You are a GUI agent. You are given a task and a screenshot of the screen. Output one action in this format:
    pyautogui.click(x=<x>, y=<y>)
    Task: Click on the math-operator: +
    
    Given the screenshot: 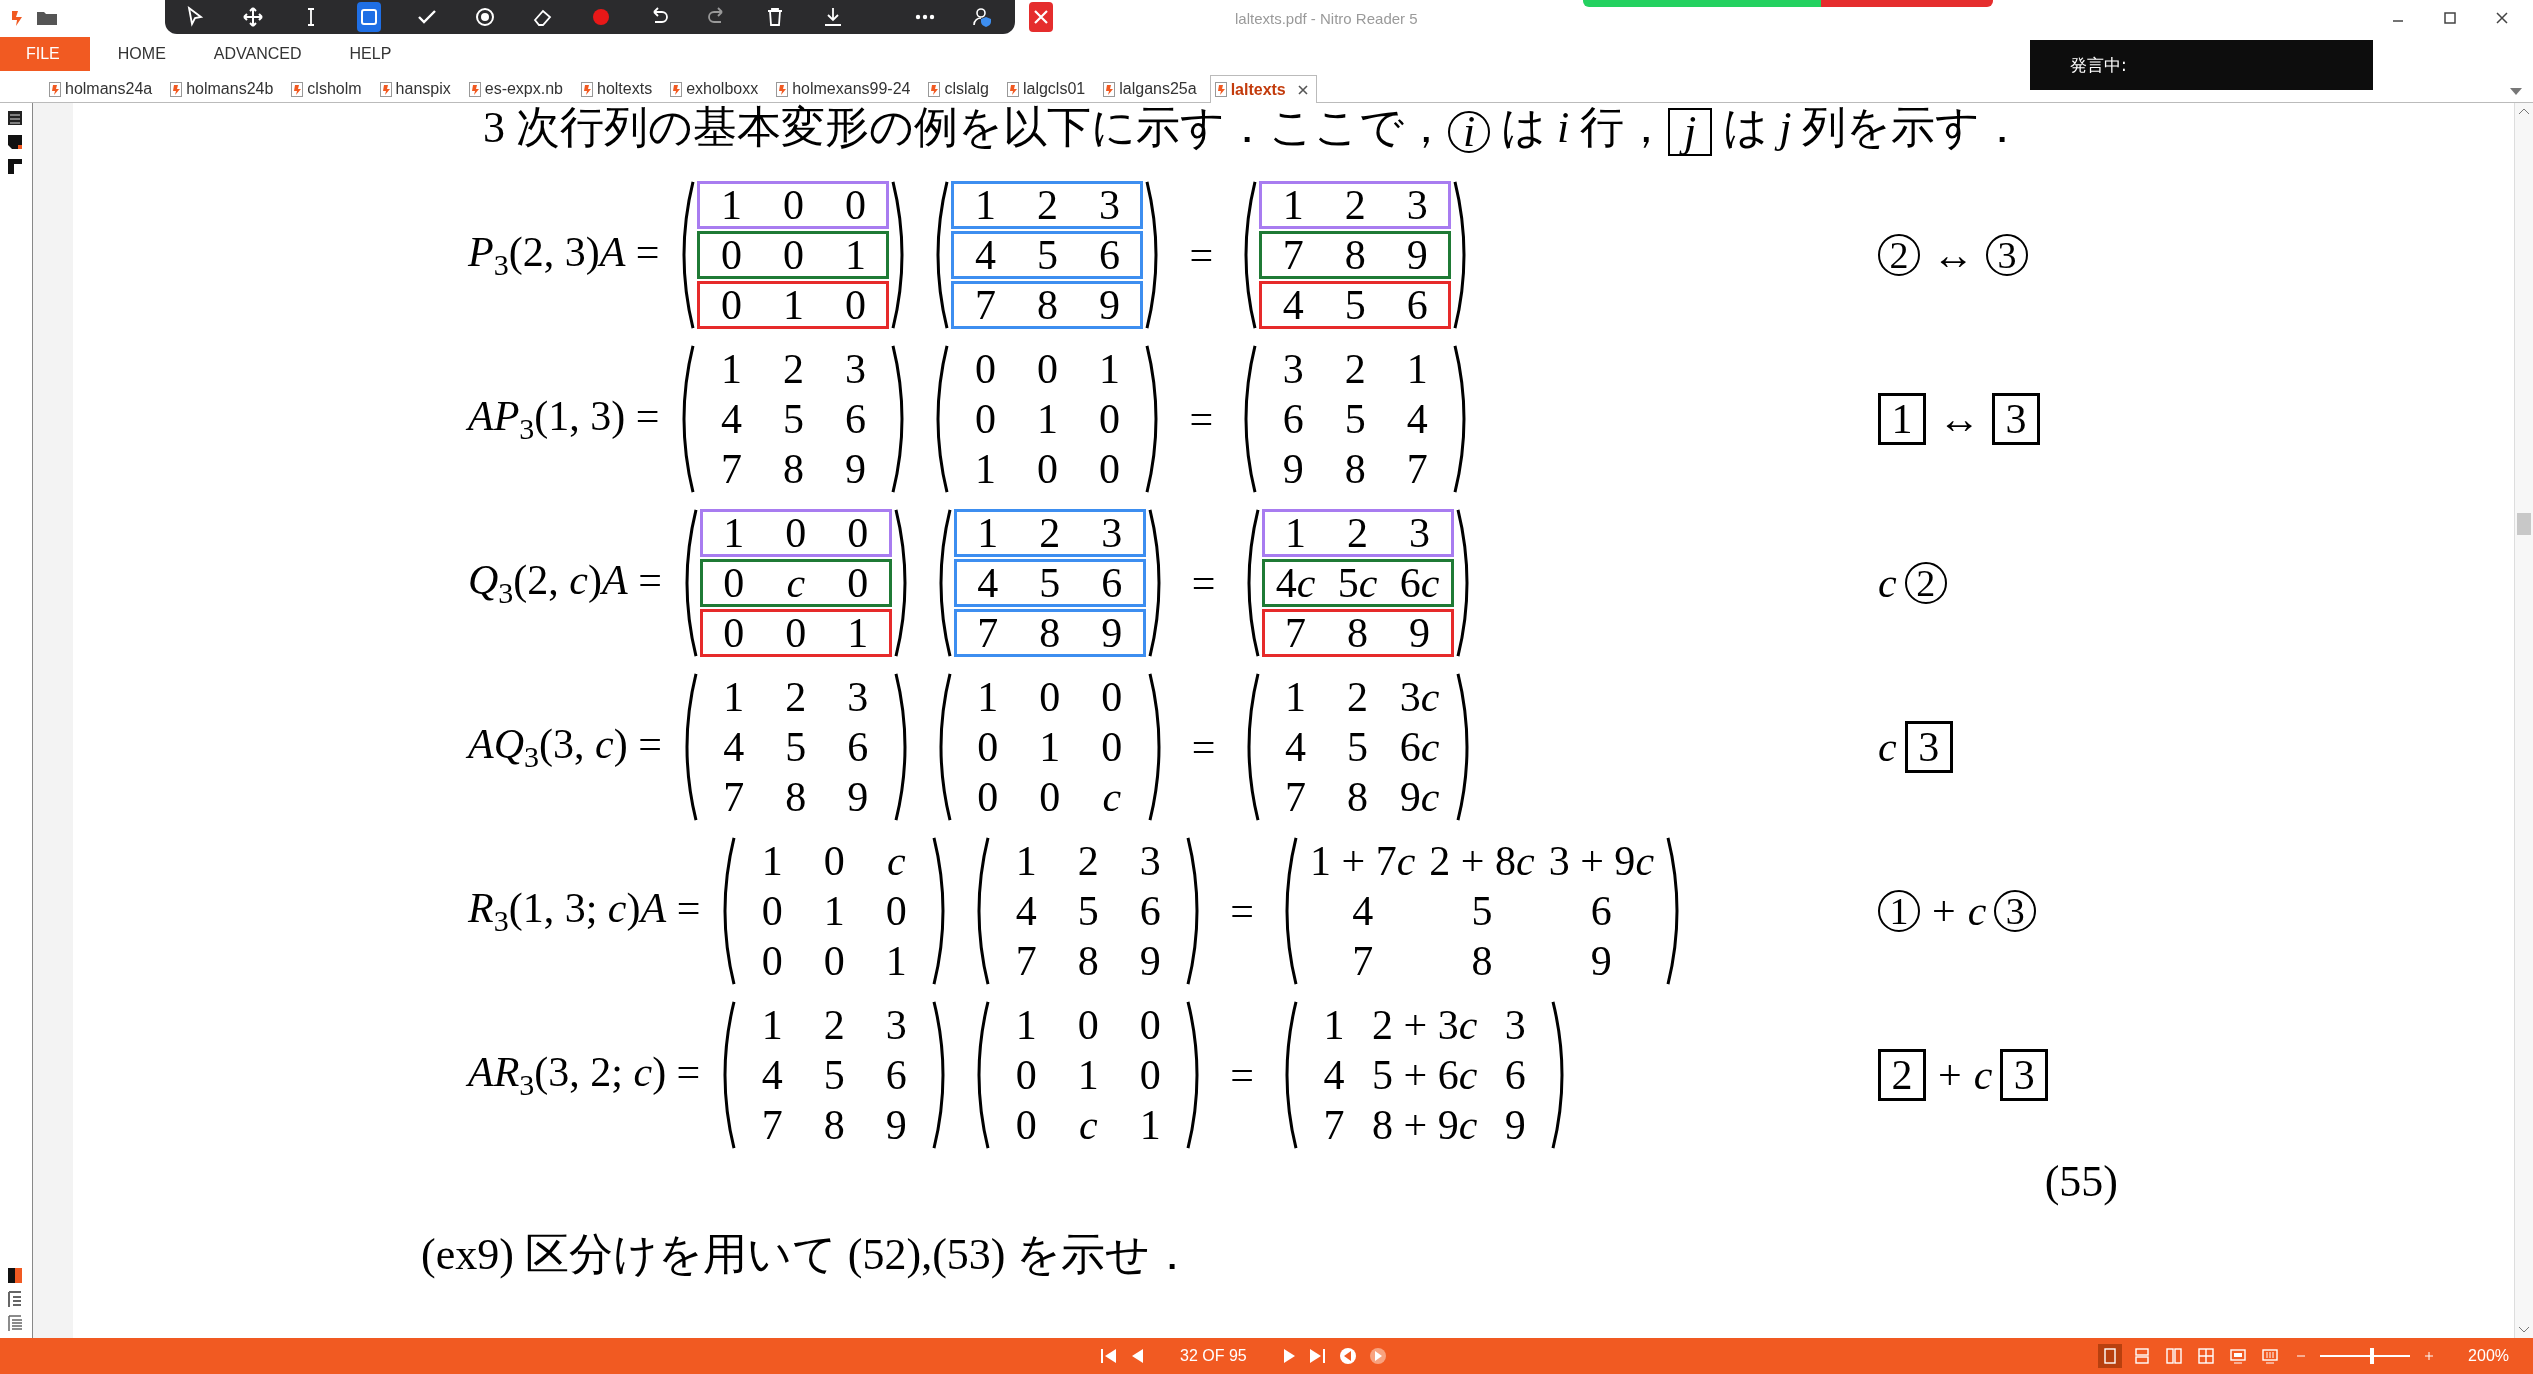 What is the action you would take?
    pyautogui.click(x=1944, y=910)
    